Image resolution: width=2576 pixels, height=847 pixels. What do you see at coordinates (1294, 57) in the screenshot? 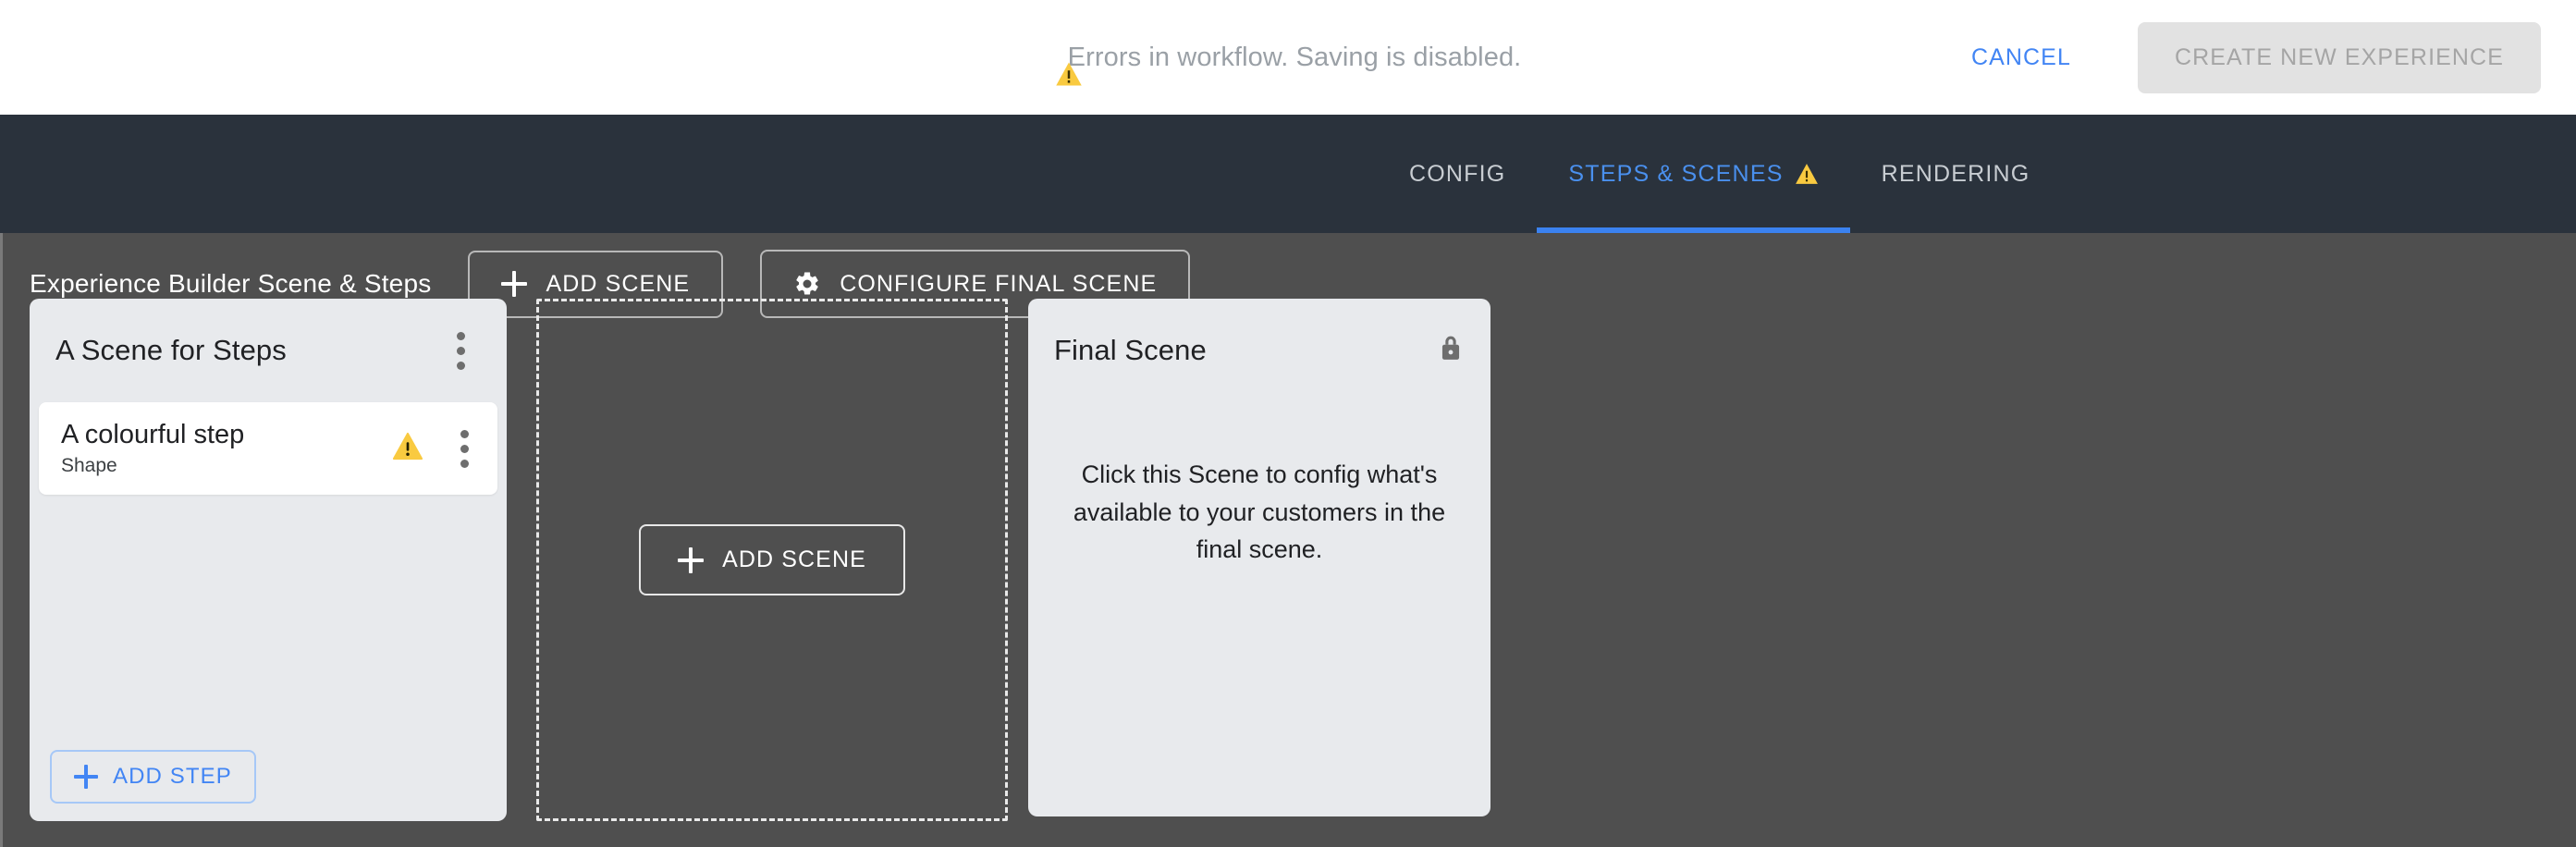
I see `workflow-error-text: Errors in workflow. Saving is disabled.` at bounding box center [1294, 57].